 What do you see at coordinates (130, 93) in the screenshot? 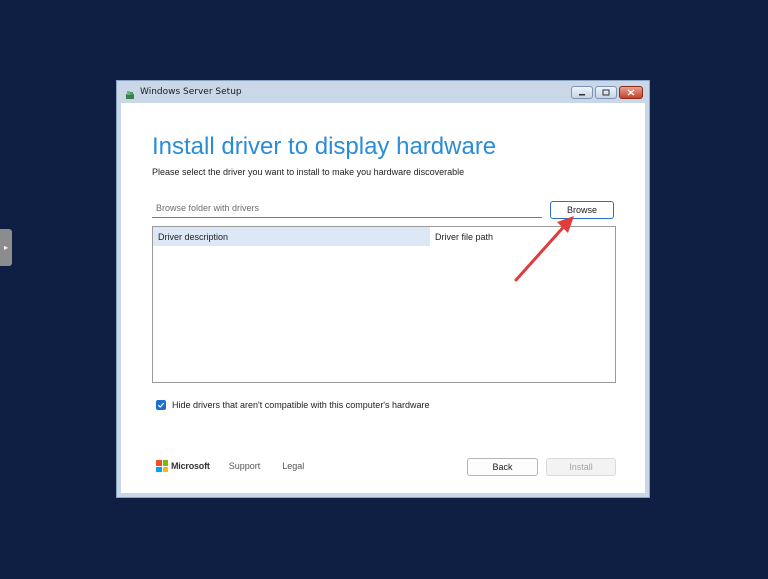
I see `setup-app-icon` at bounding box center [130, 93].